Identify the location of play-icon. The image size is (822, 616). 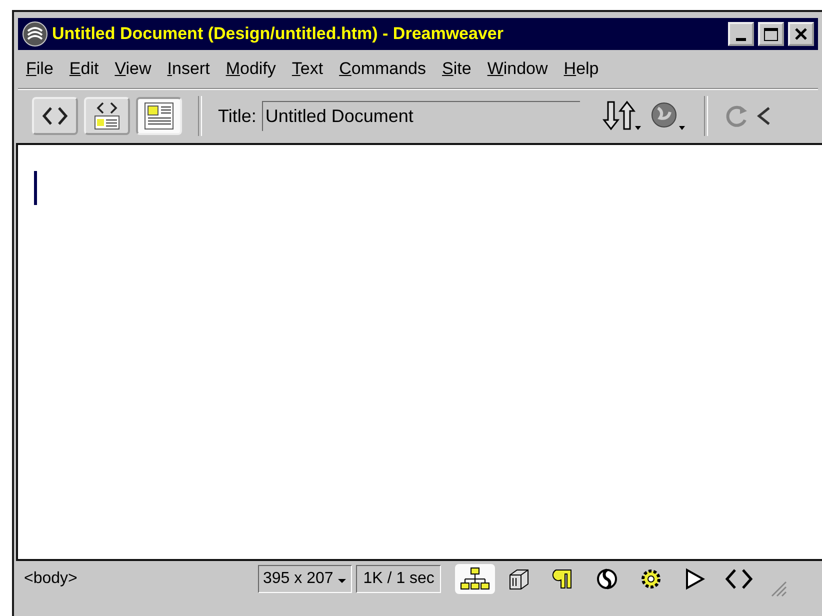
(695, 579).